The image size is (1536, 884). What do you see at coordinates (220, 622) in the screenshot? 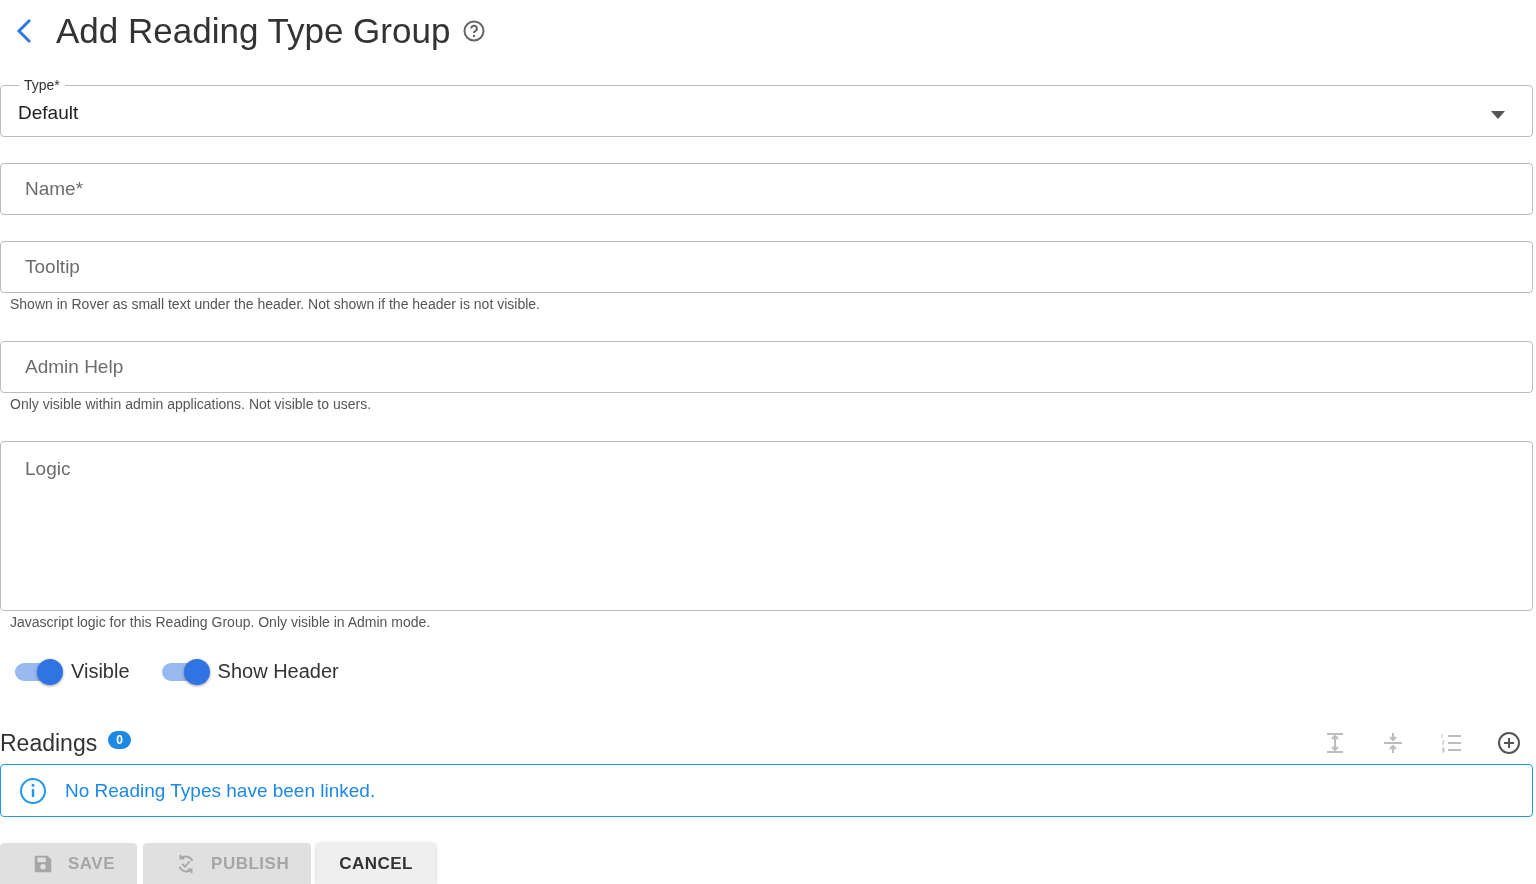
I see `helper-text: Javascript logic for this Reading Group. Only visible in Admin mode.` at bounding box center [220, 622].